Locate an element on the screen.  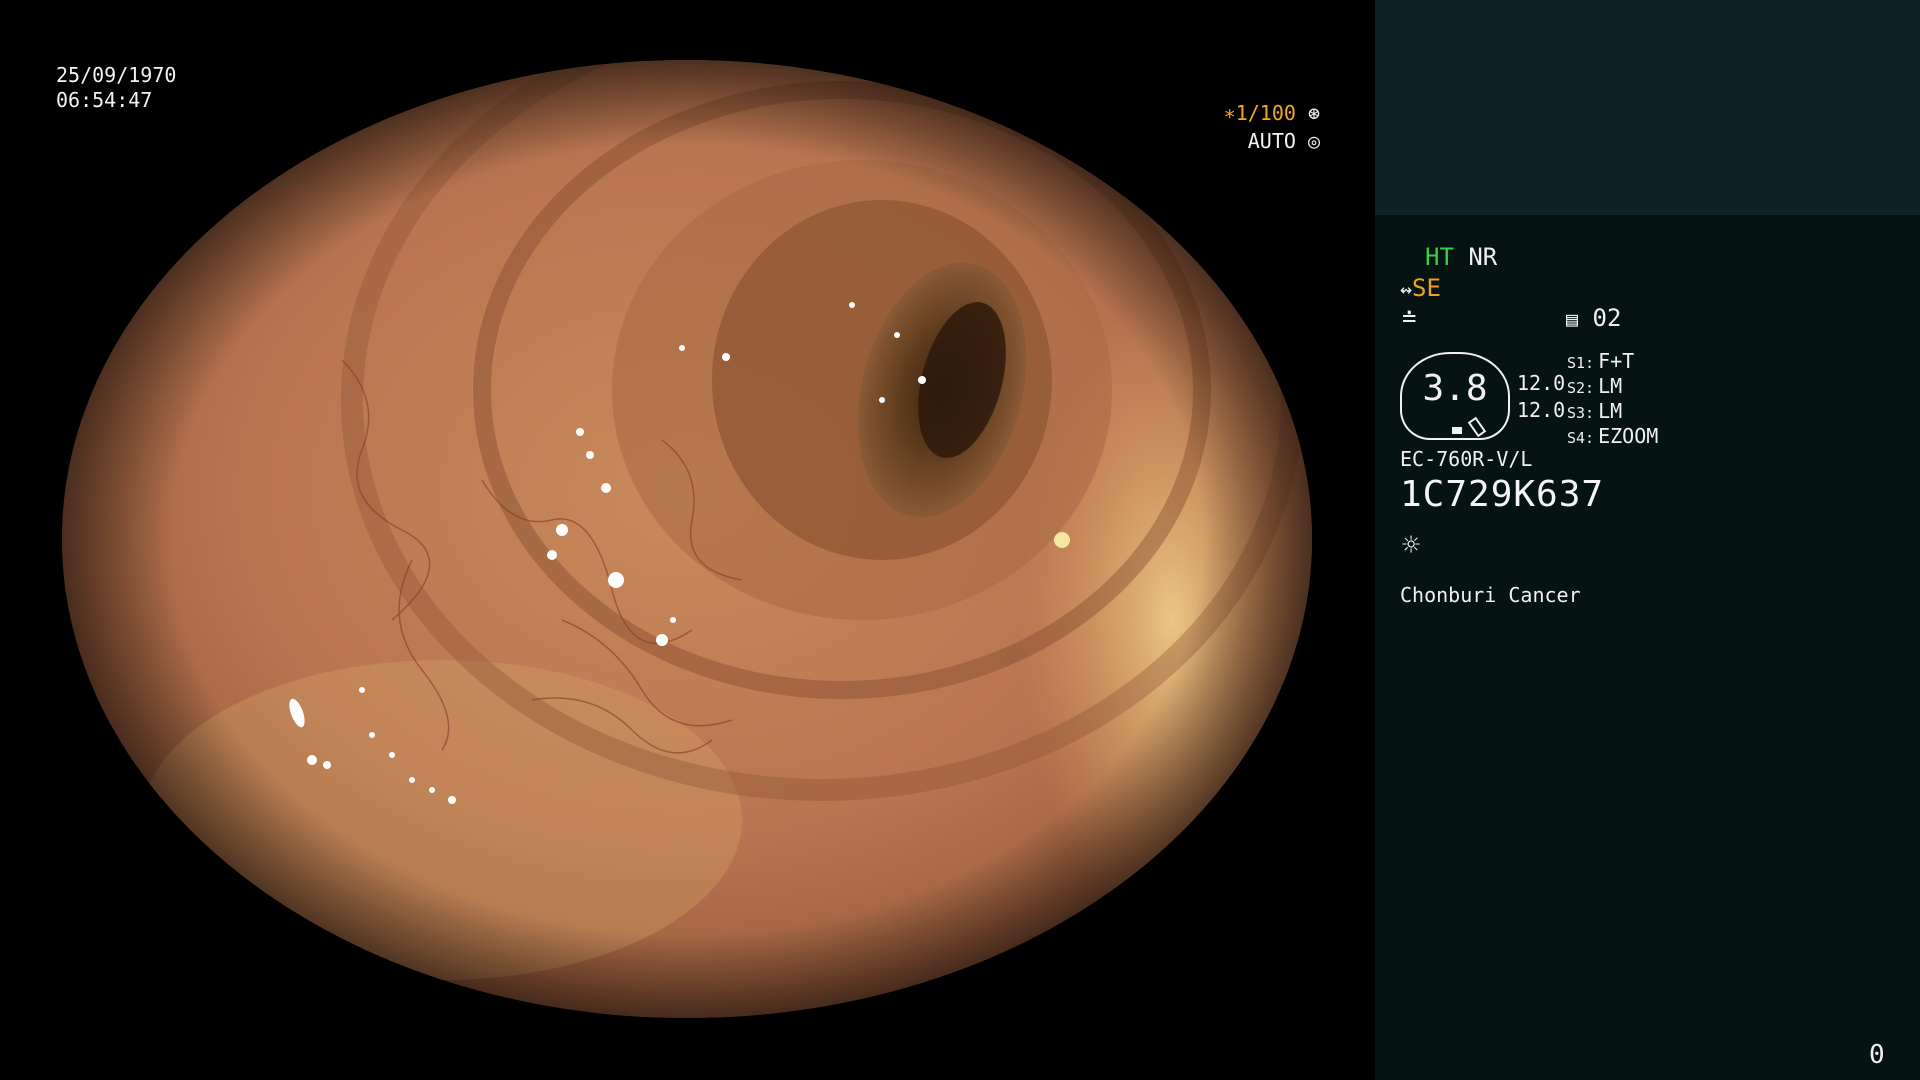
image-counter: 0 is located at coordinates (1877, 1055).